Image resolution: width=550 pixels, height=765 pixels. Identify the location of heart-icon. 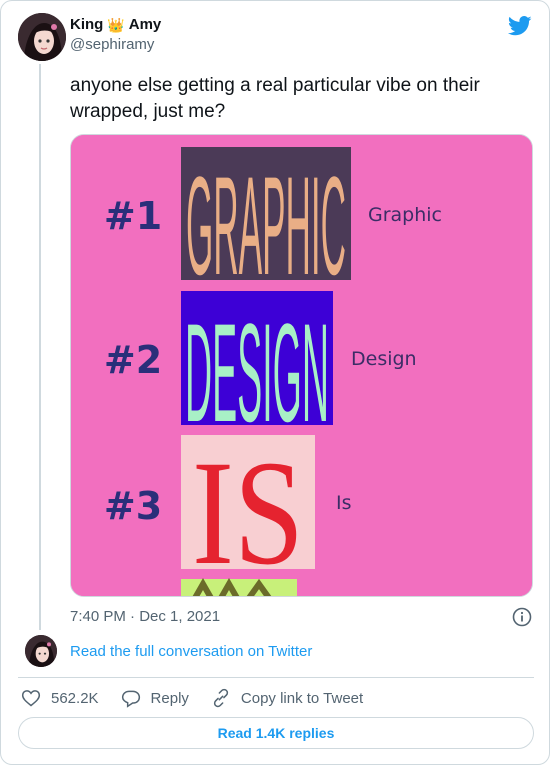
(31, 698).